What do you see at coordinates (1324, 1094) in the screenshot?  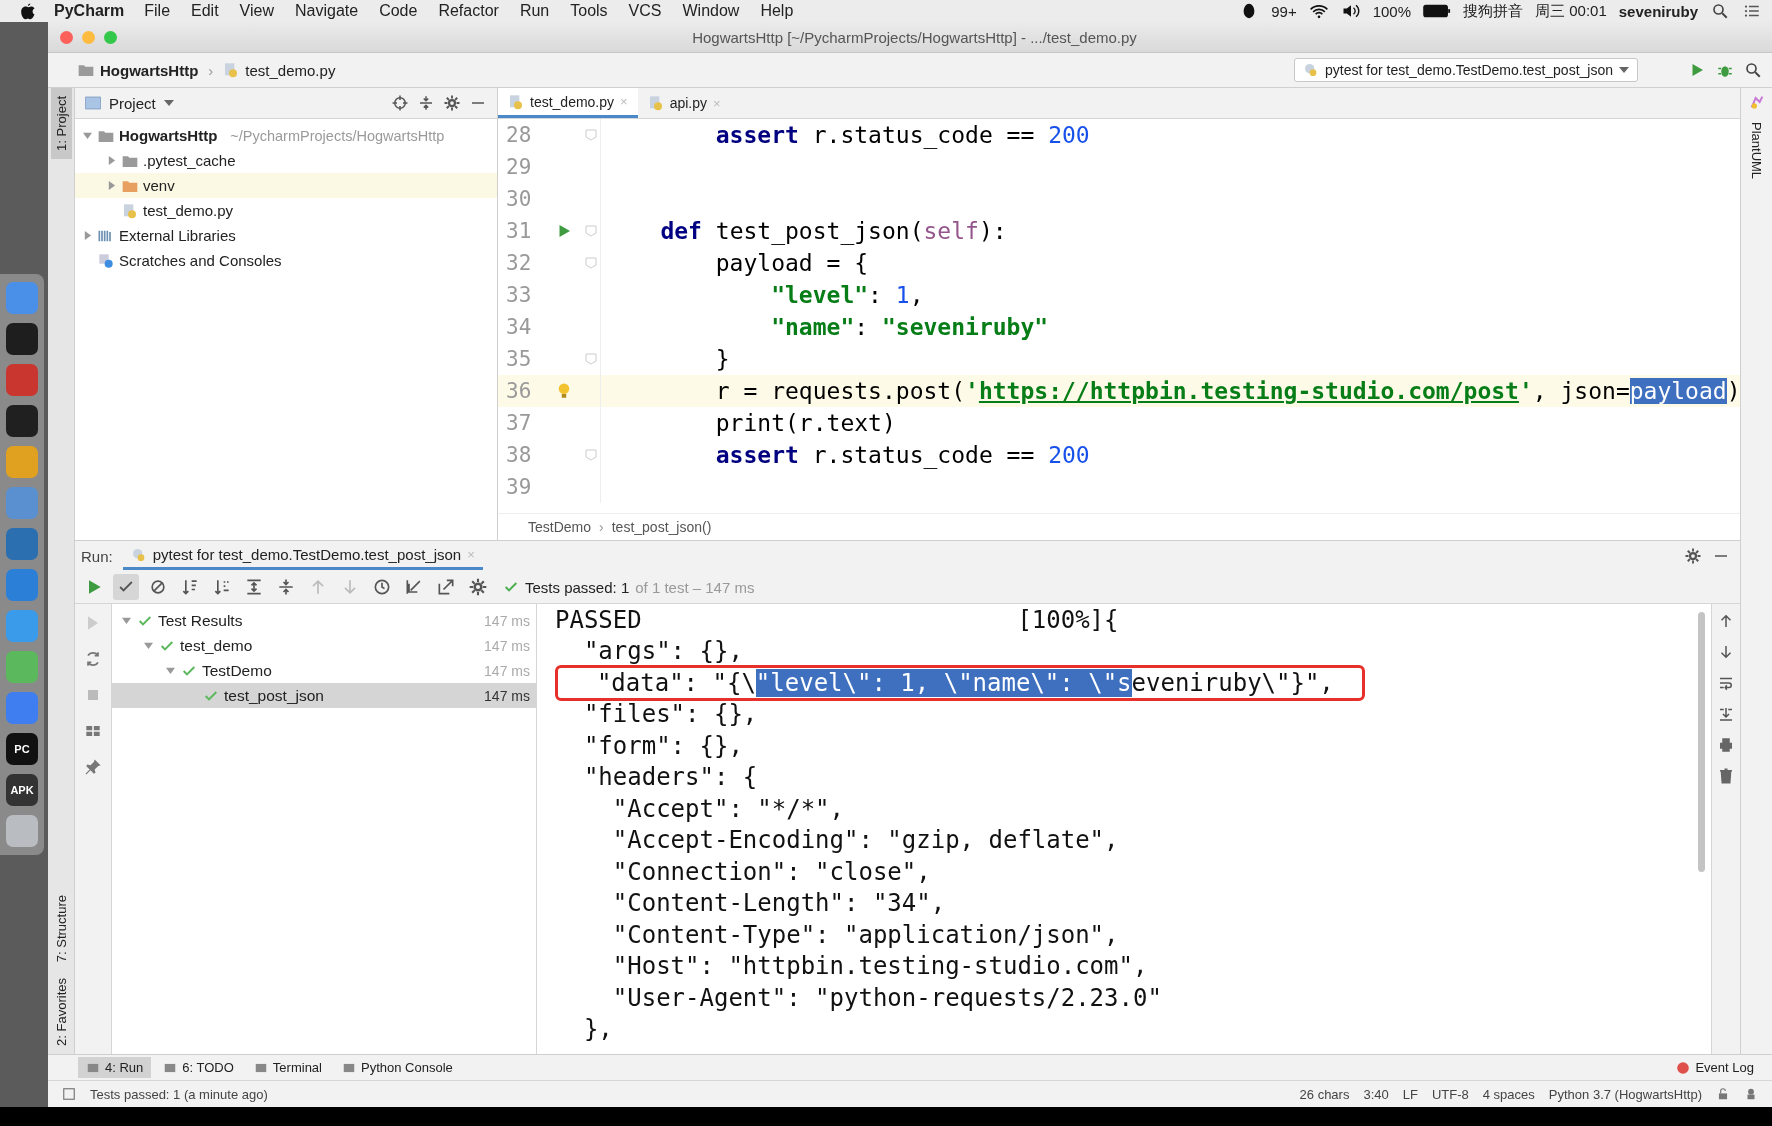 I see `status-item: 26 chars` at bounding box center [1324, 1094].